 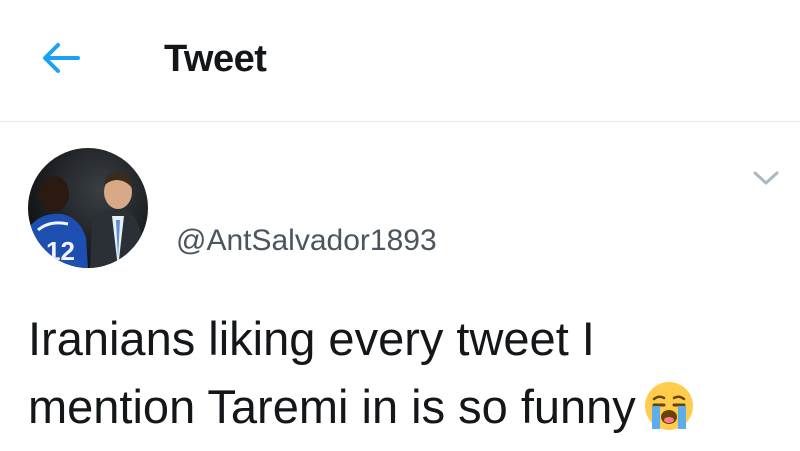 What do you see at coordinates (88, 208) in the screenshot?
I see `avatar: 12` at bounding box center [88, 208].